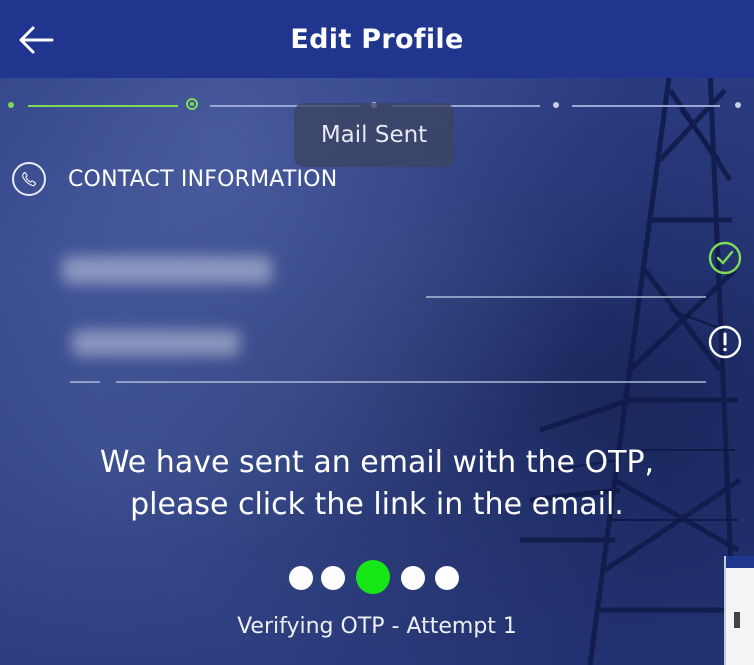  I want to click on app-header: Edit Profile, so click(377, 39).